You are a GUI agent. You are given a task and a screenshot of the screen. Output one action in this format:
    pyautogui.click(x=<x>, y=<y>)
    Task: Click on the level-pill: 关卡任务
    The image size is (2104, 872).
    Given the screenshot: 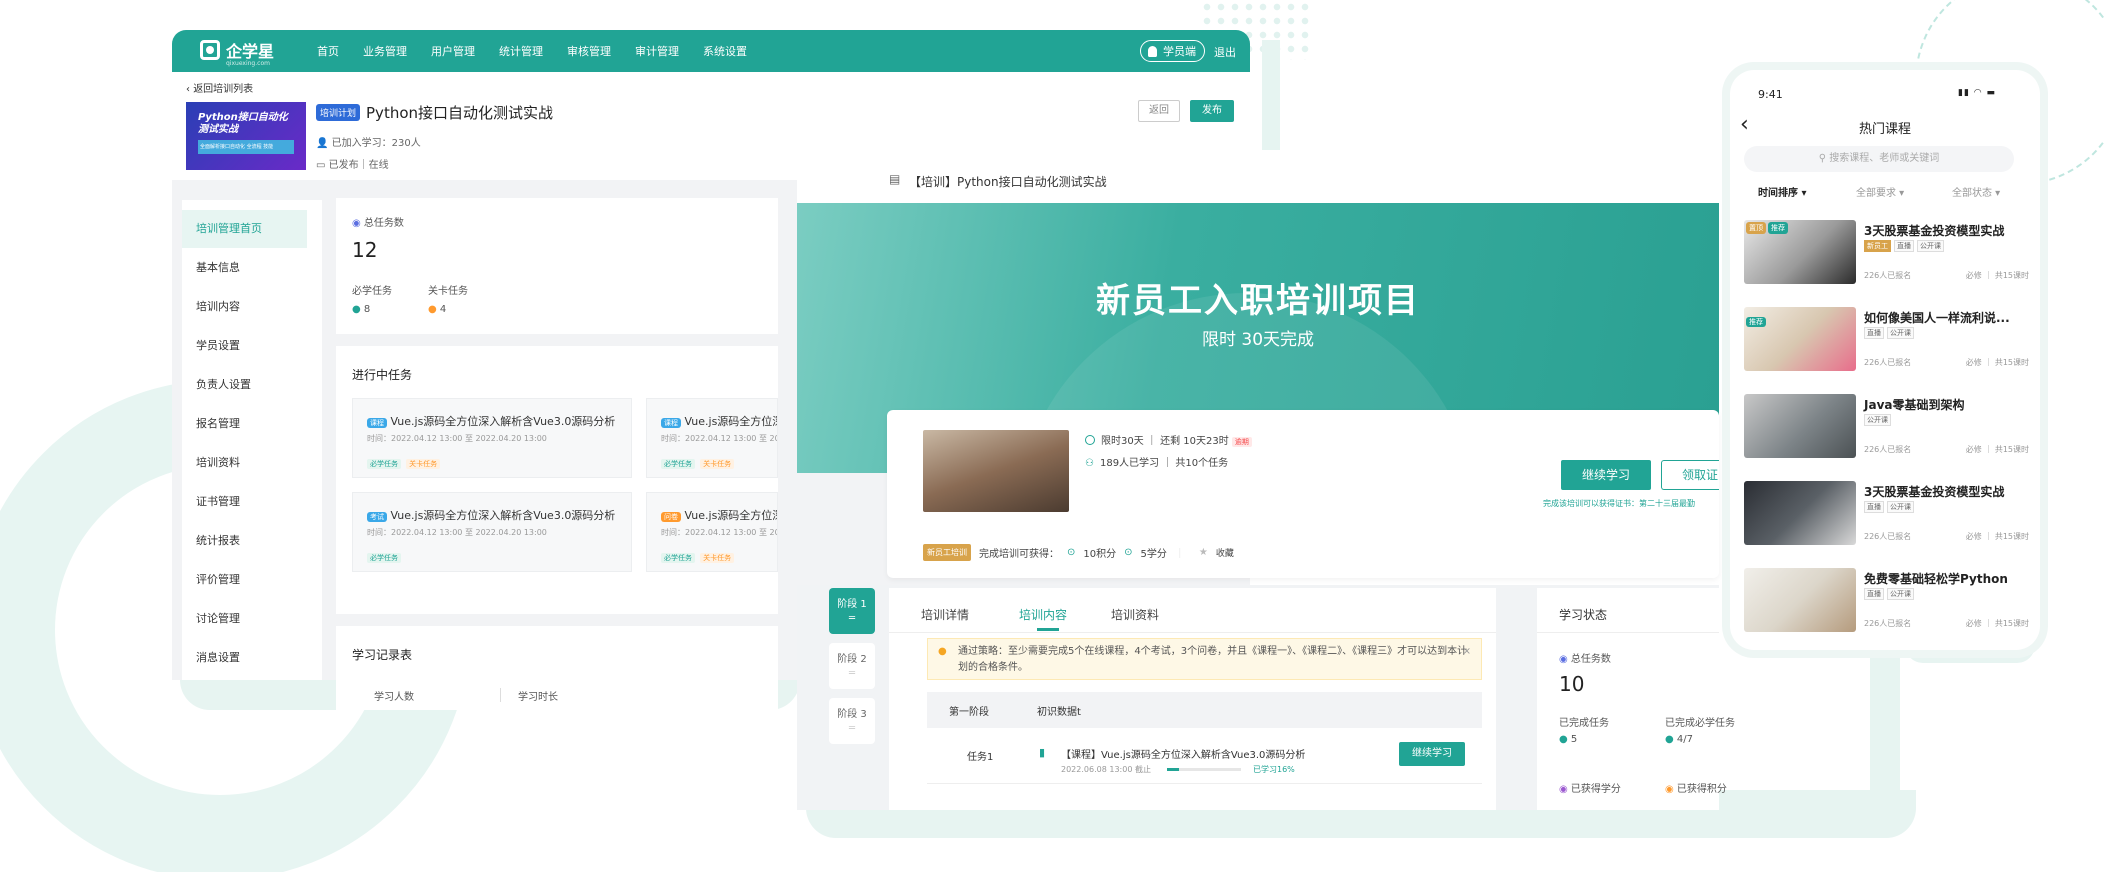 What is the action you would take?
    pyautogui.click(x=717, y=464)
    